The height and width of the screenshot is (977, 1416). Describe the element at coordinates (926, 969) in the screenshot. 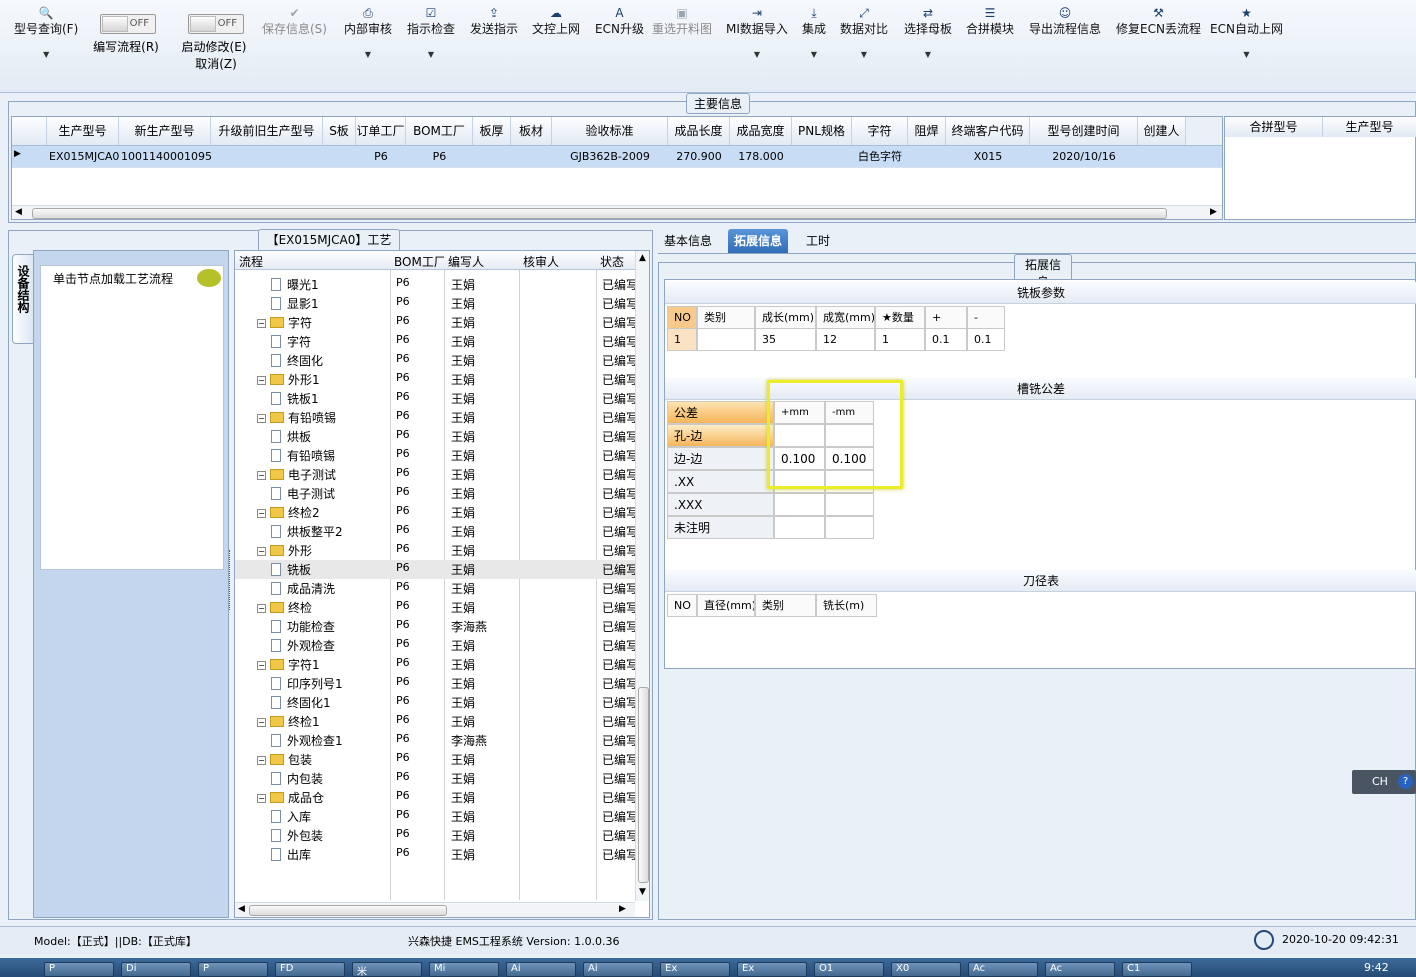

I see `taskbar-item: X0` at that location.